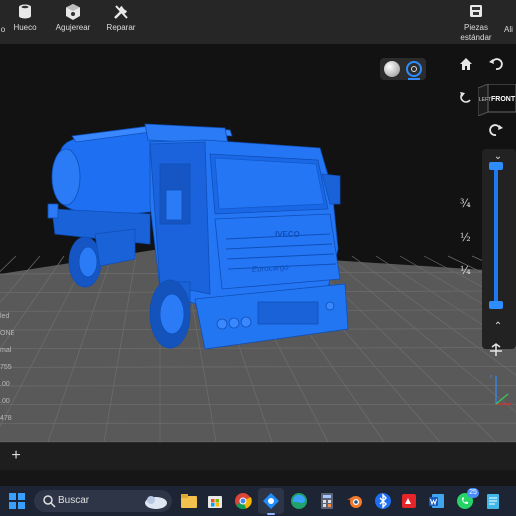 Image resolution: width=516 pixels, height=516 pixels. What do you see at coordinates (498, 326) in the screenshot?
I see `zoom-out-chevron-icon: ⌃` at bounding box center [498, 326].